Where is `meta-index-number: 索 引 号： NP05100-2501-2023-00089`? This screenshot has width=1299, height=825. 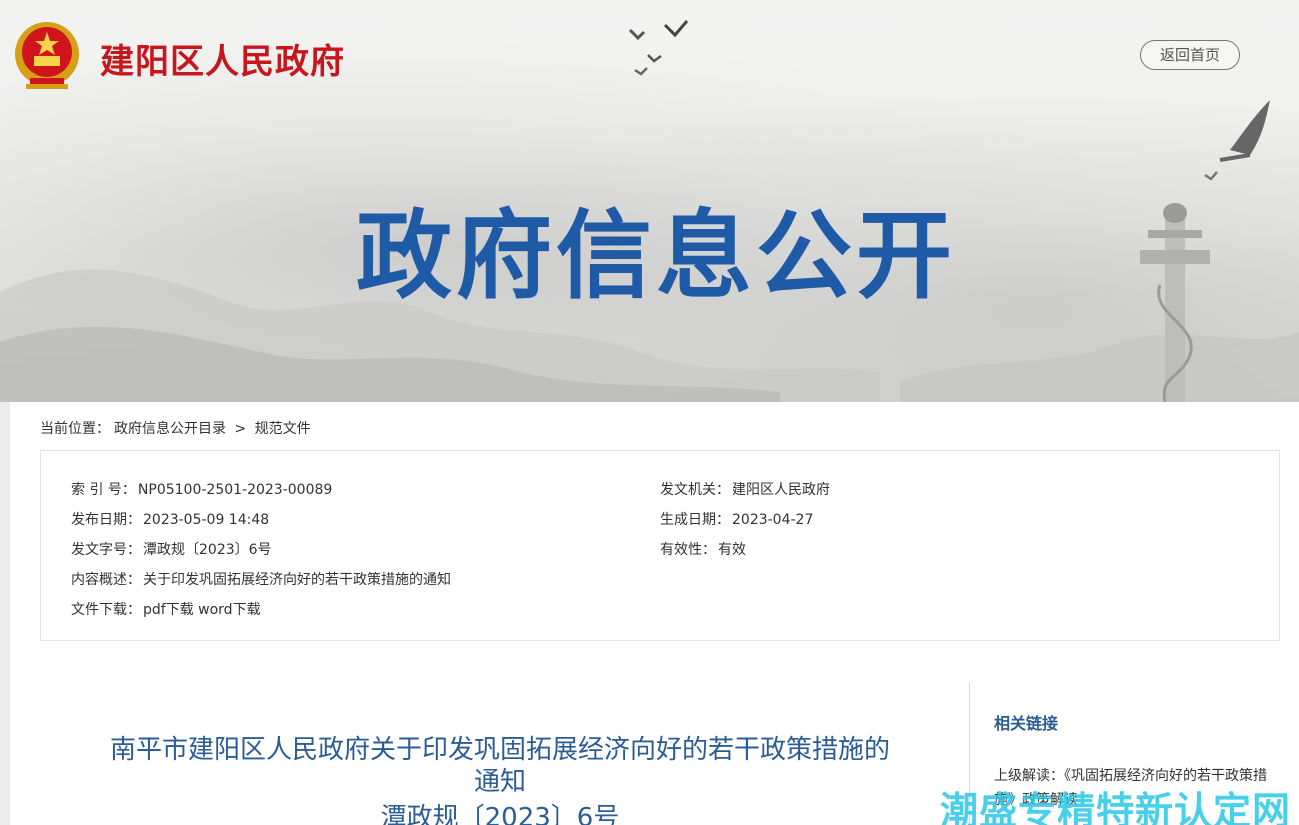
meta-index-number: 索 引 号： NP05100-2501-2023-00089 is located at coordinates (201, 489).